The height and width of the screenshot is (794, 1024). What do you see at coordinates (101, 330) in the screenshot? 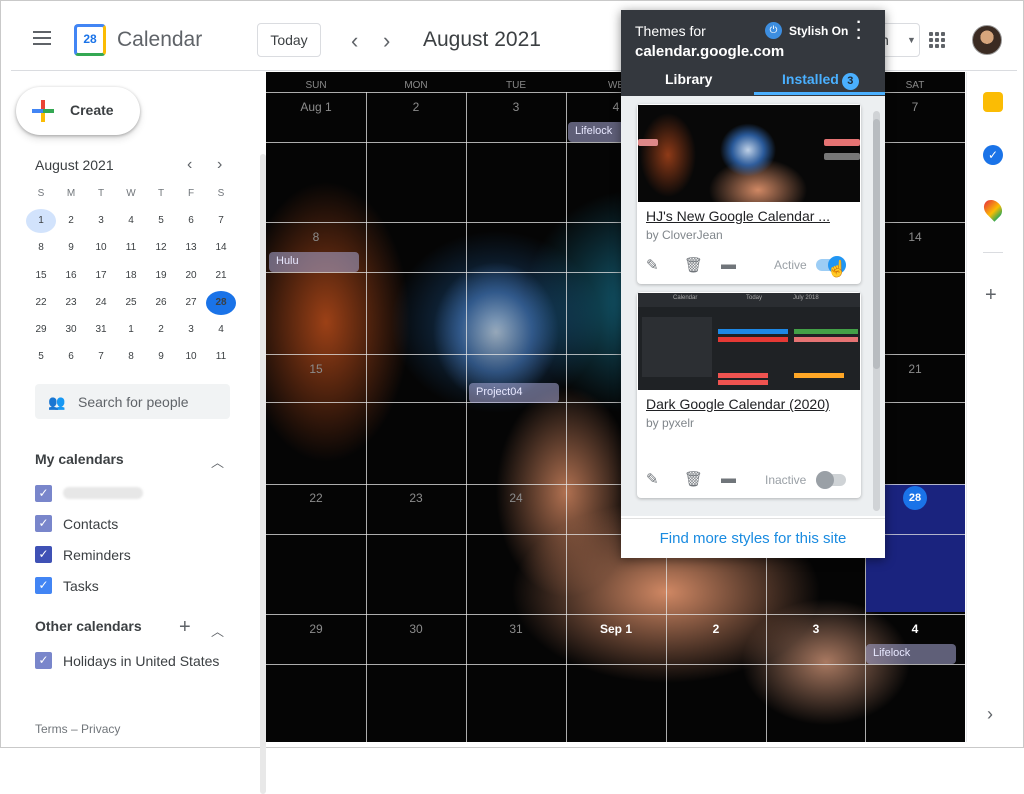
I see `mini-day: 31` at bounding box center [101, 330].